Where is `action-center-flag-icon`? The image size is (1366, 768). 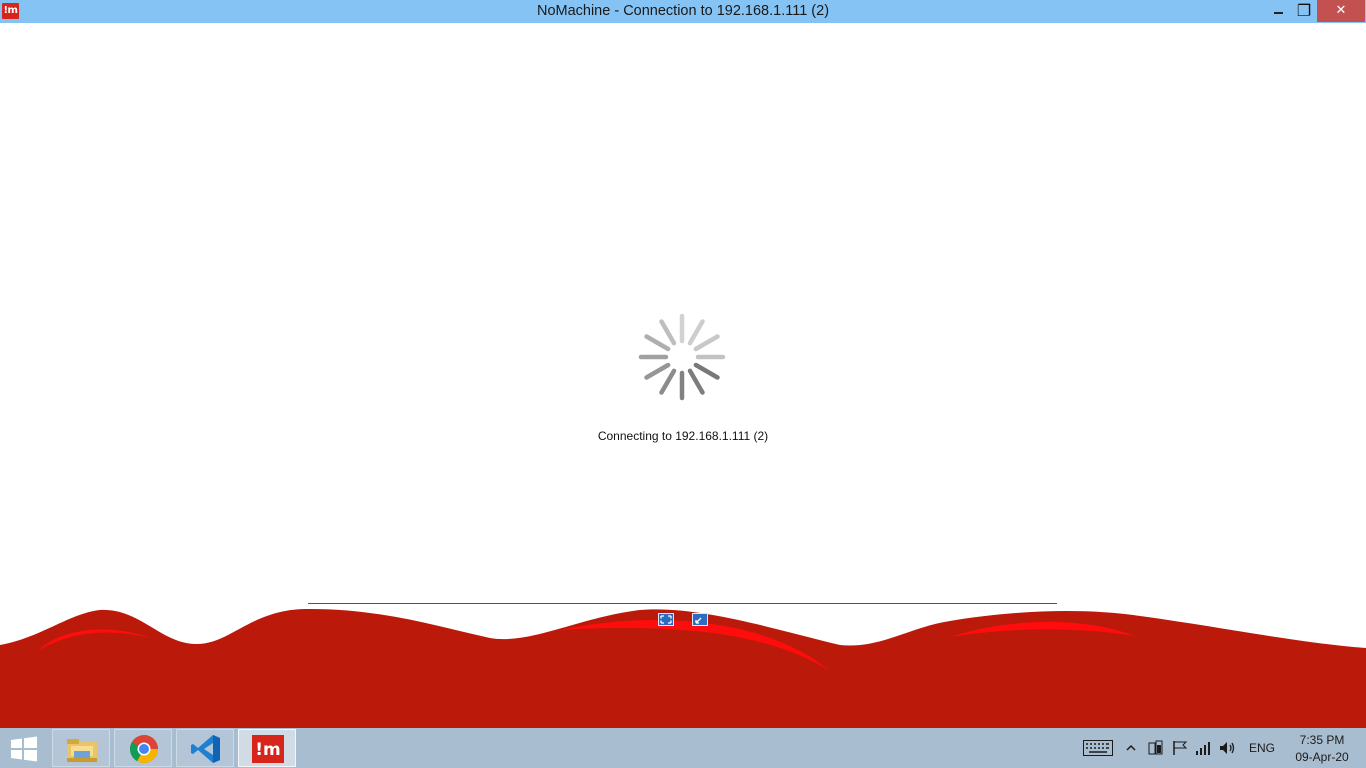
action-center-flag-icon is located at coordinates (1180, 748).